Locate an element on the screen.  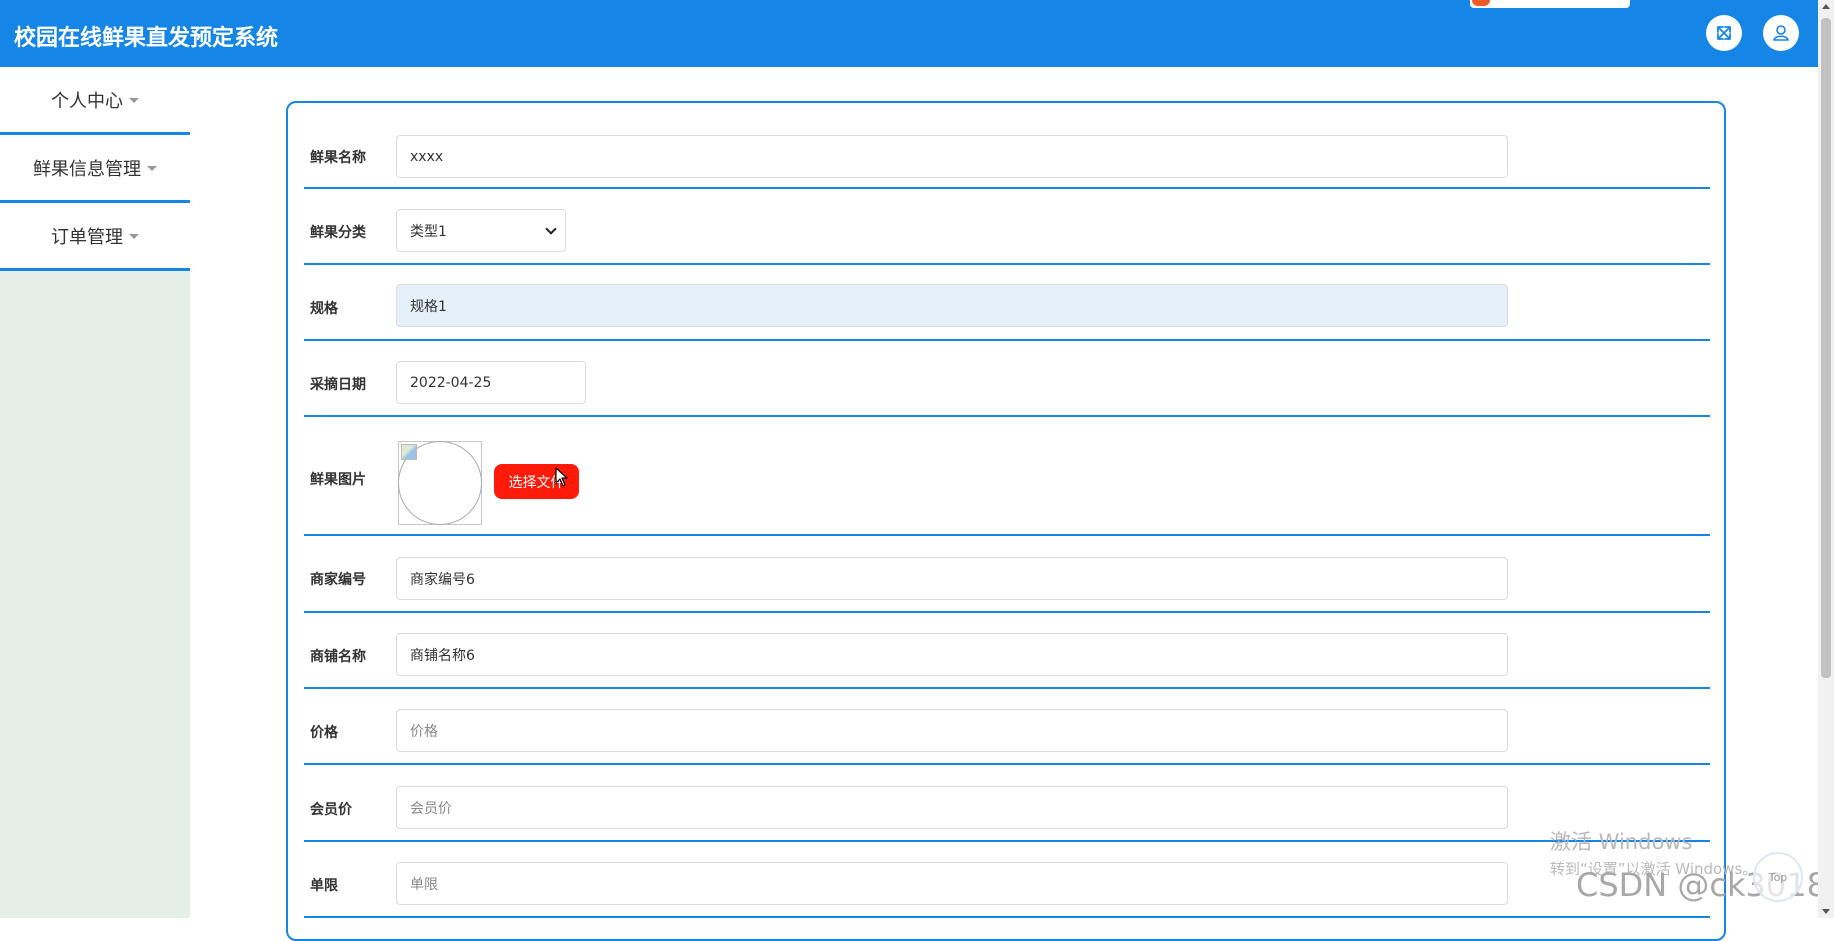
scroll-down-icon is located at coordinates (1826, 911).